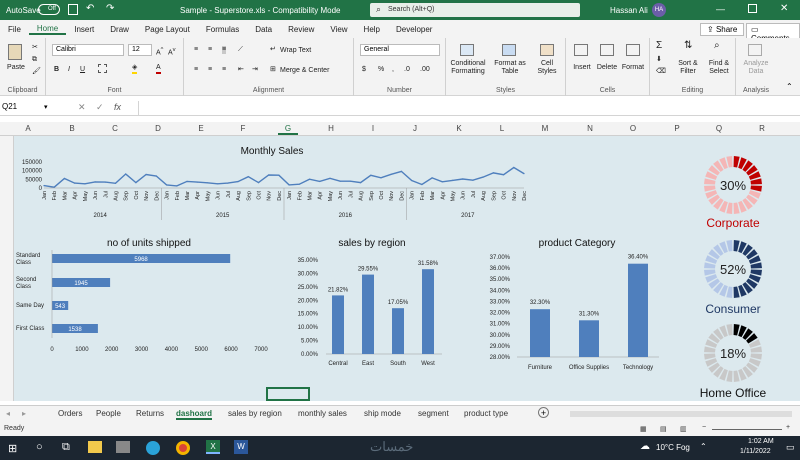  I want to click on column-header-e: E, so click(201, 128).